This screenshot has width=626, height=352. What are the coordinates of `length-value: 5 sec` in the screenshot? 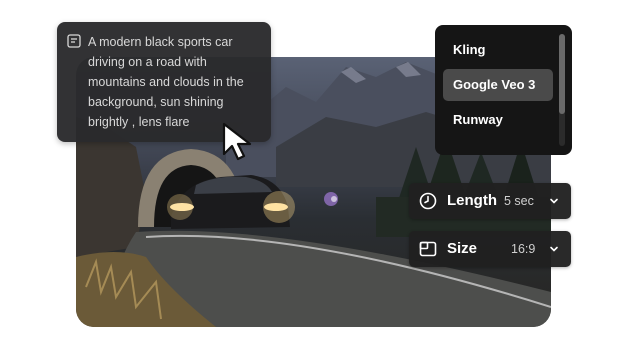 It's located at (519, 201).